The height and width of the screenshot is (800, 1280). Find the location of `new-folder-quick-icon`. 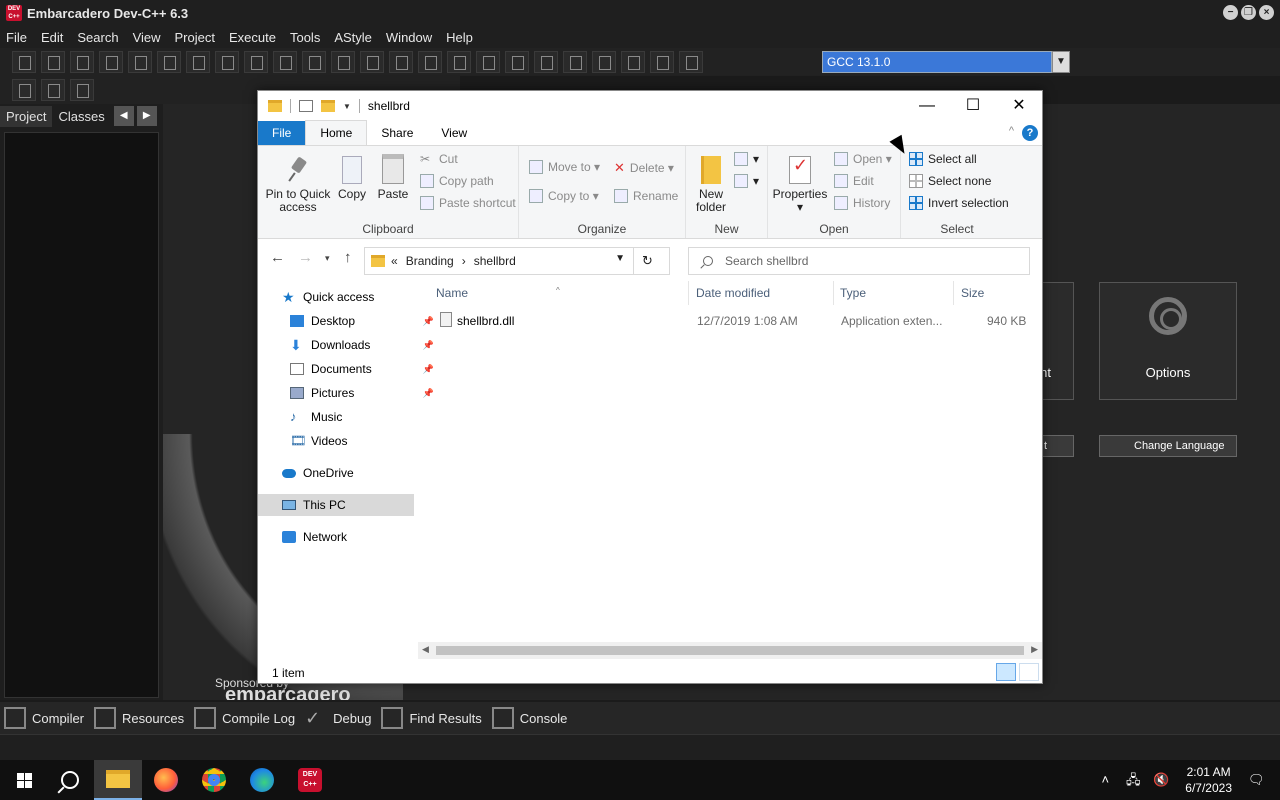

new-folder-quick-icon is located at coordinates (328, 106).